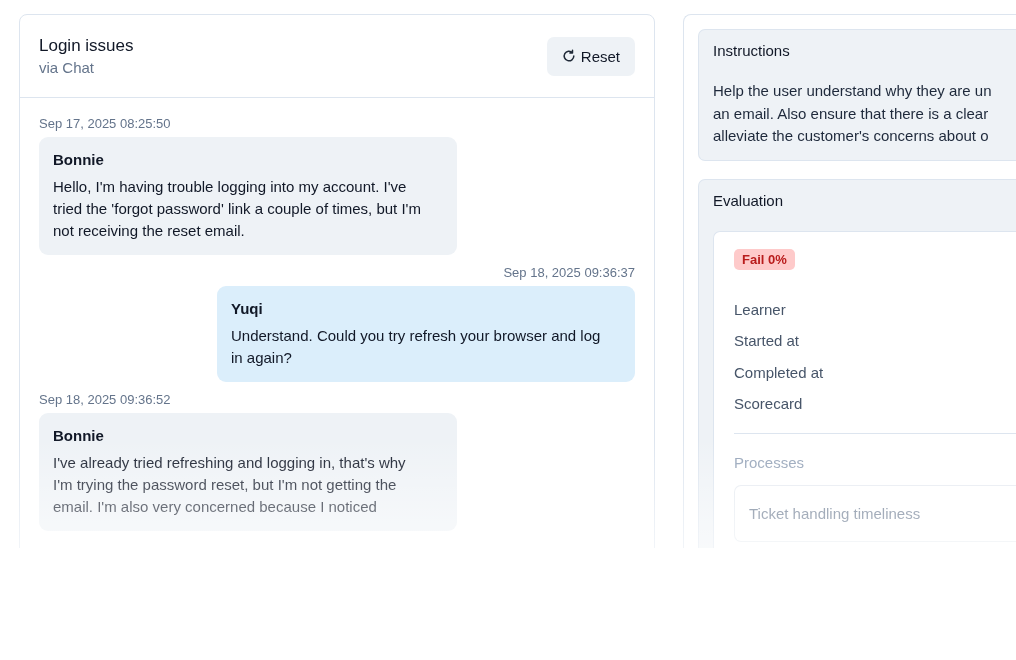  I want to click on result-badge: Fail 0%, so click(764, 259).